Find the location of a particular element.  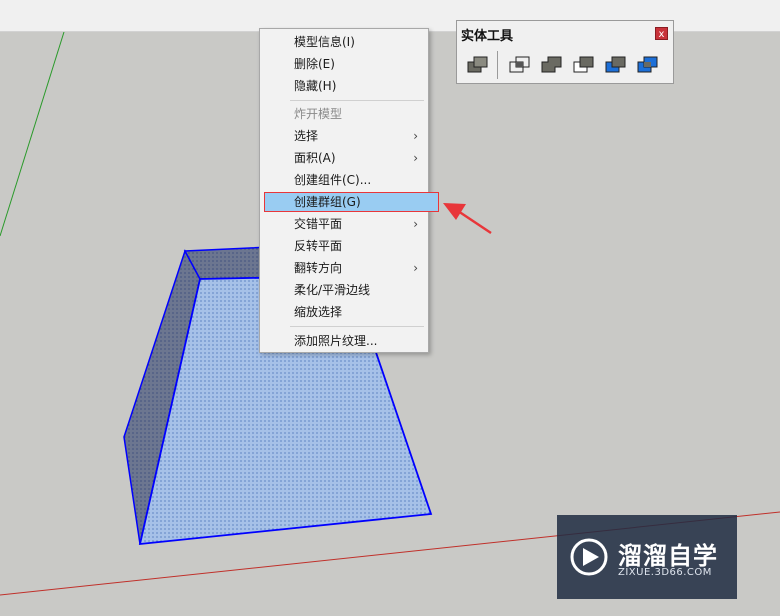

close-icon: x is located at coordinates (661, 33).